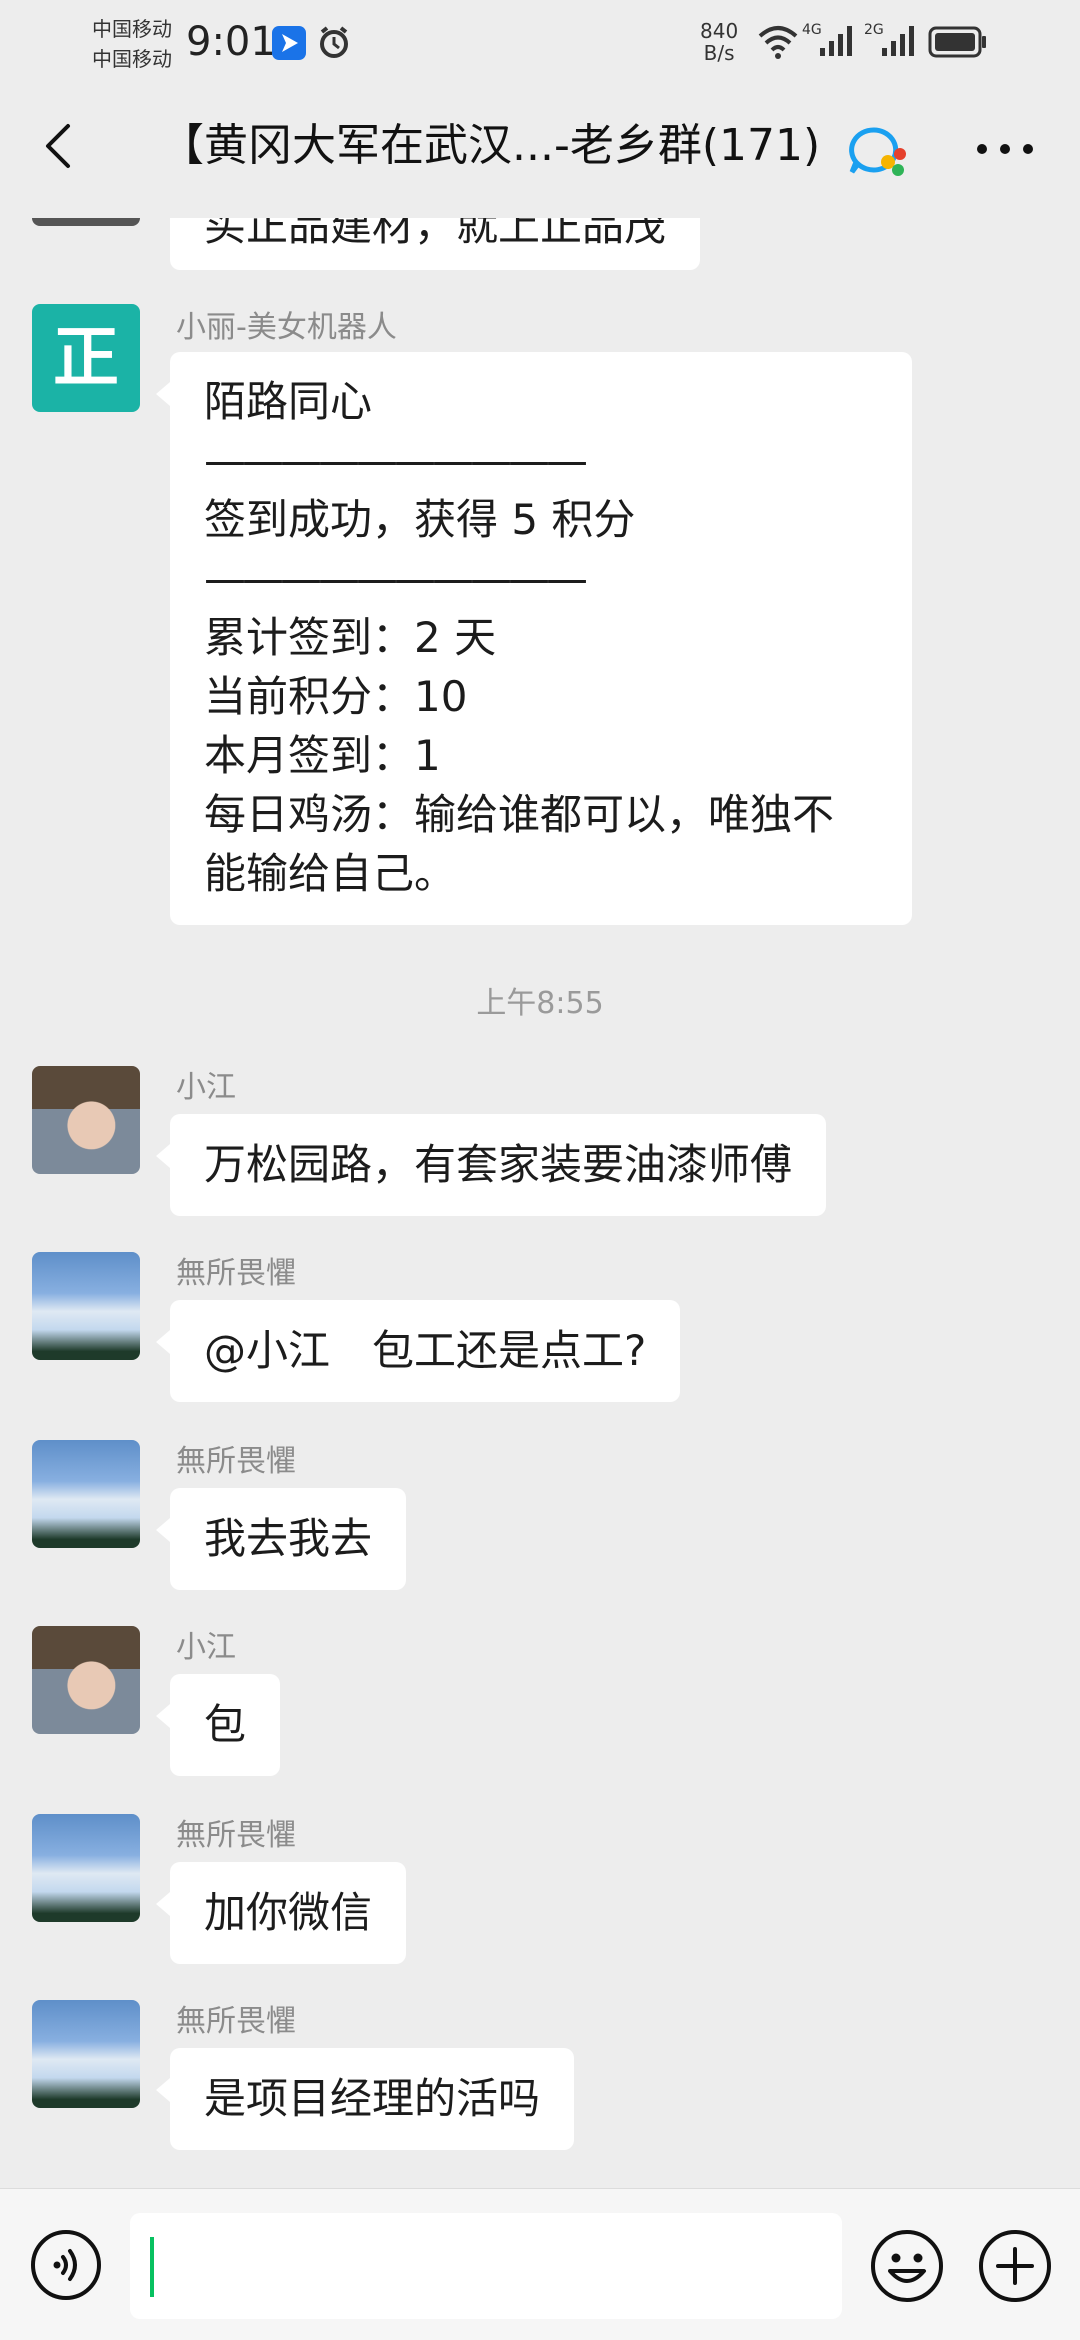  Describe the element at coordinates (322, 755) in the screenshot. I see `message-line: 本月签到：1` at that location.